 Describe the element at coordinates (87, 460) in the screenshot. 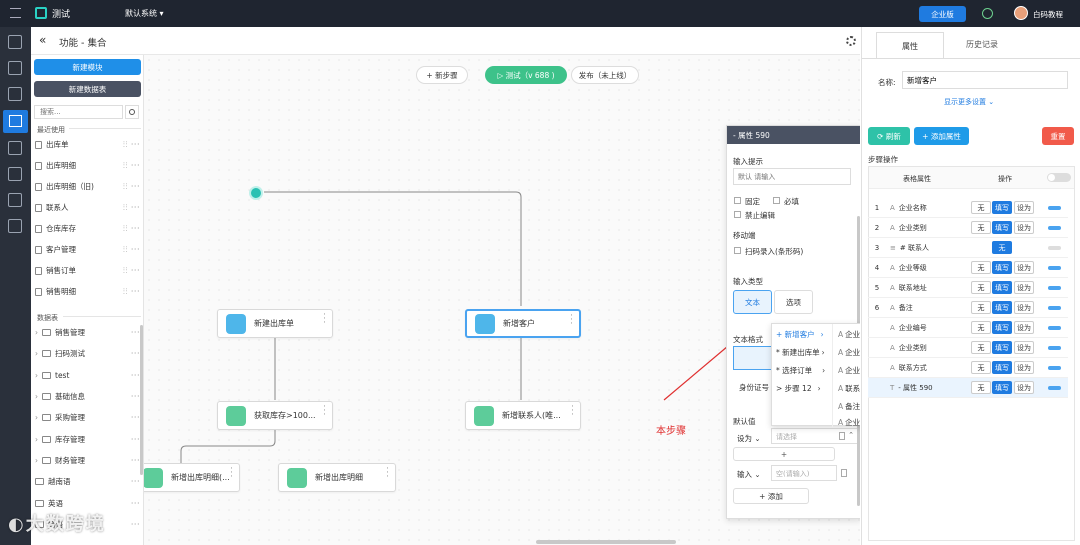

I see `folder-item: › 财务管理 ···` at that location.